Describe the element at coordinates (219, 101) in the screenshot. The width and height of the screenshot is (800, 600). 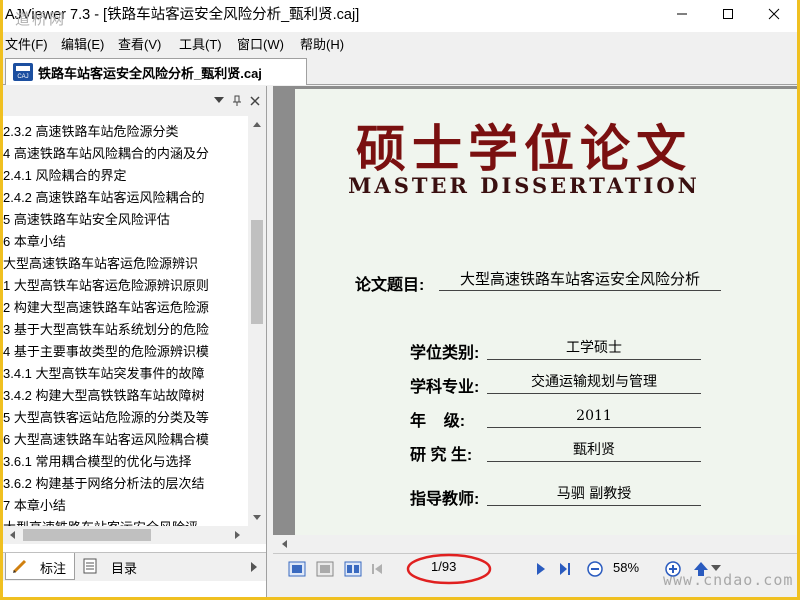
I see `dropdown-arrow-icon` at that location.